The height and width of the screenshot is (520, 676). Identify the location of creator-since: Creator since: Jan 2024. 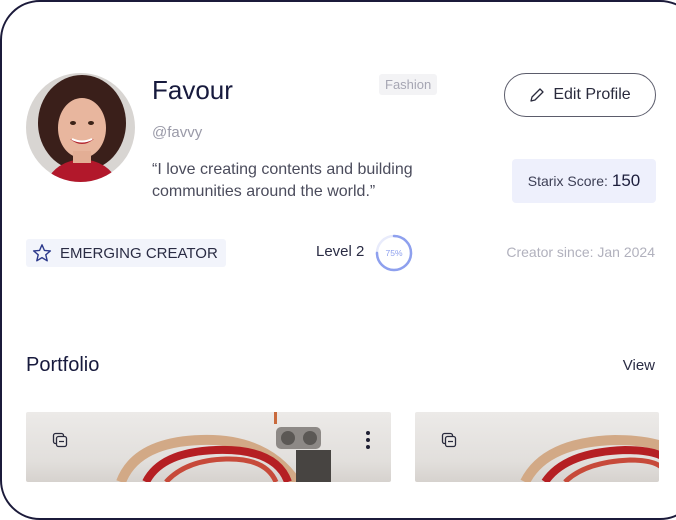
(580, 252).